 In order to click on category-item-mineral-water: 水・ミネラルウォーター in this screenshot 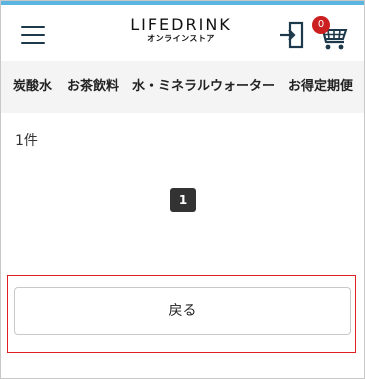, I will do `click(203, 87)`.